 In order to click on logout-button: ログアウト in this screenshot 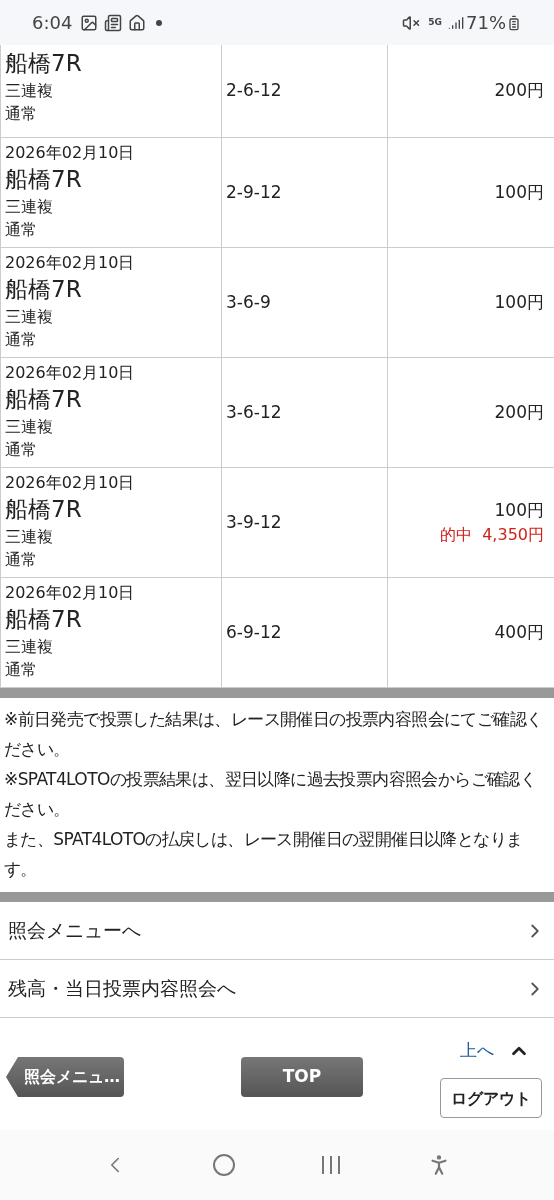, I will do `click(491, 1097)`.